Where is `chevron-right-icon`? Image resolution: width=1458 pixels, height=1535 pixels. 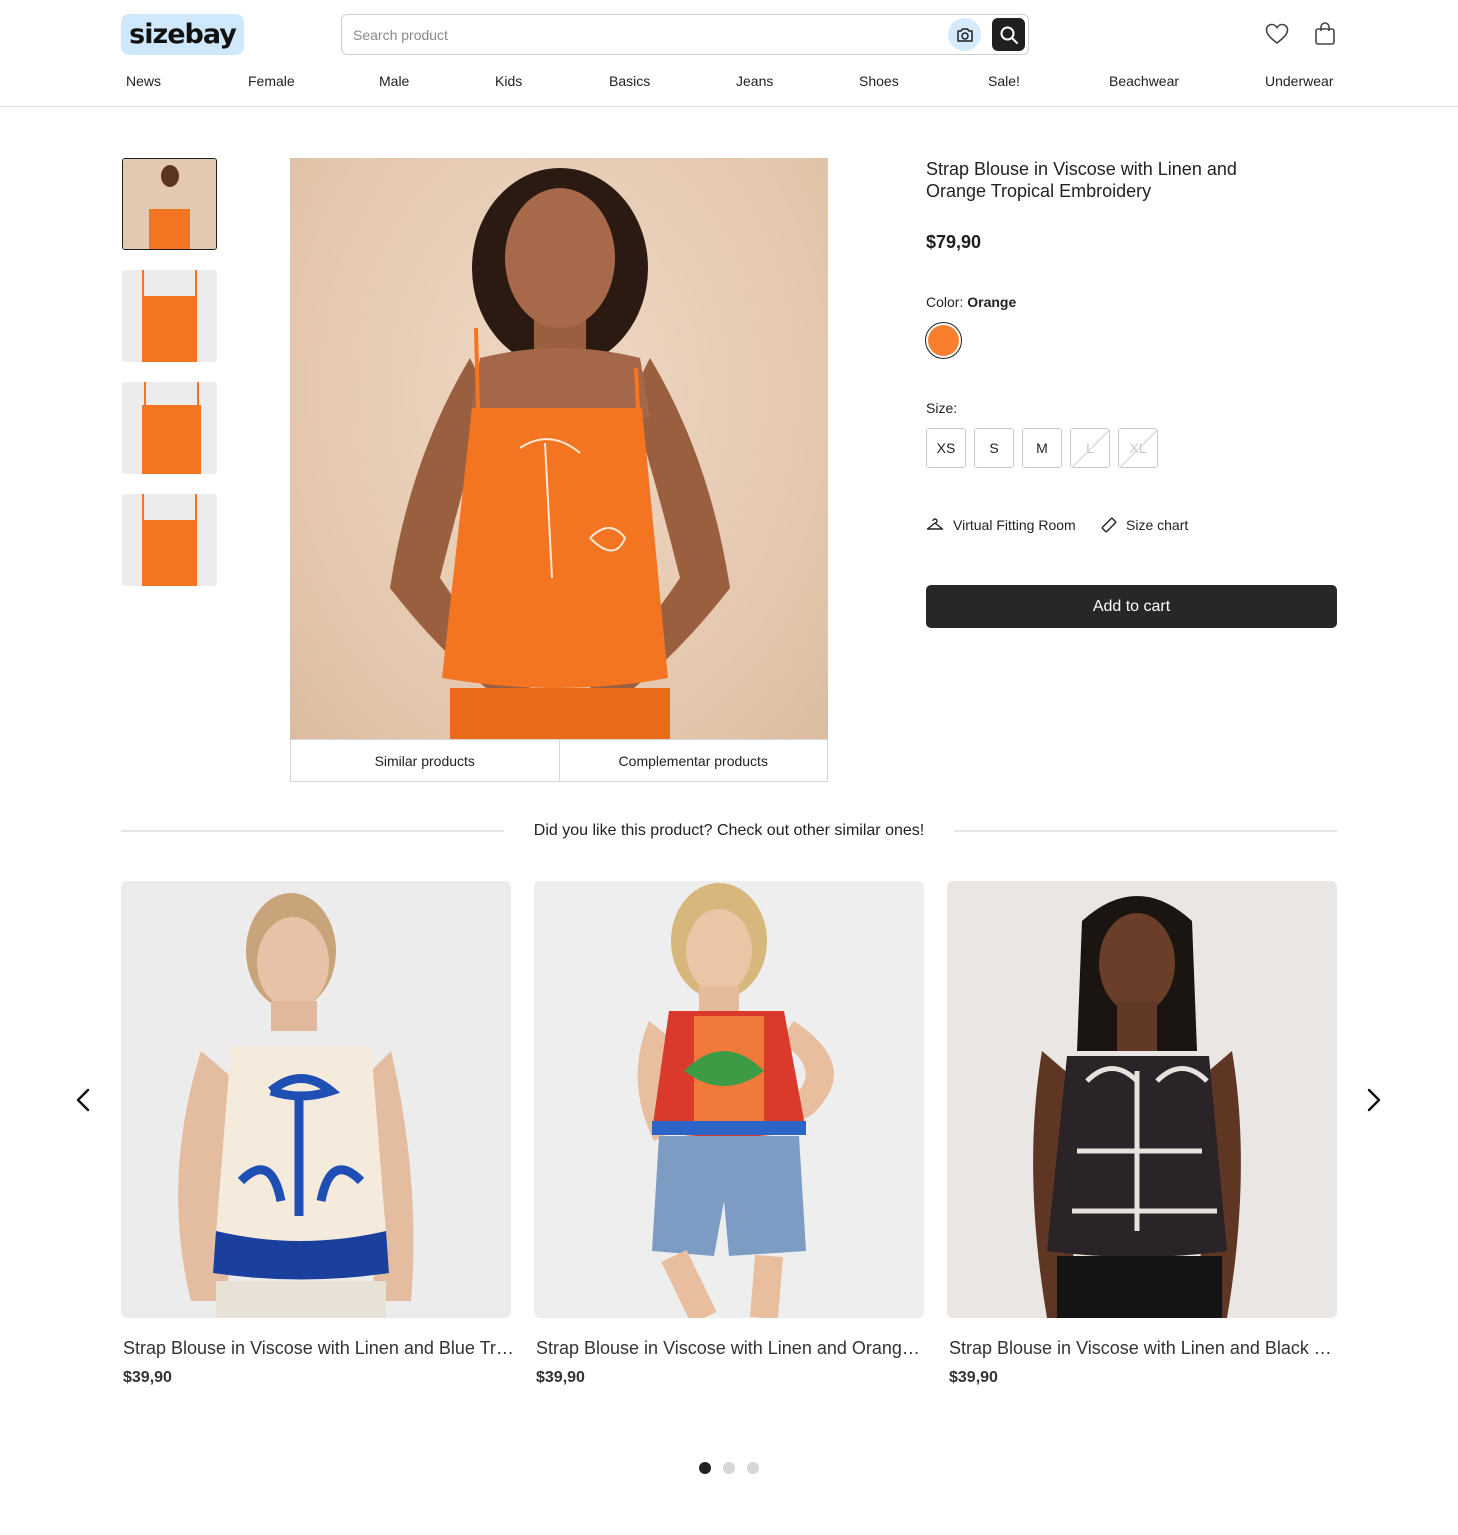
chevron-right-icon is located at coordinates (1374, 1100).